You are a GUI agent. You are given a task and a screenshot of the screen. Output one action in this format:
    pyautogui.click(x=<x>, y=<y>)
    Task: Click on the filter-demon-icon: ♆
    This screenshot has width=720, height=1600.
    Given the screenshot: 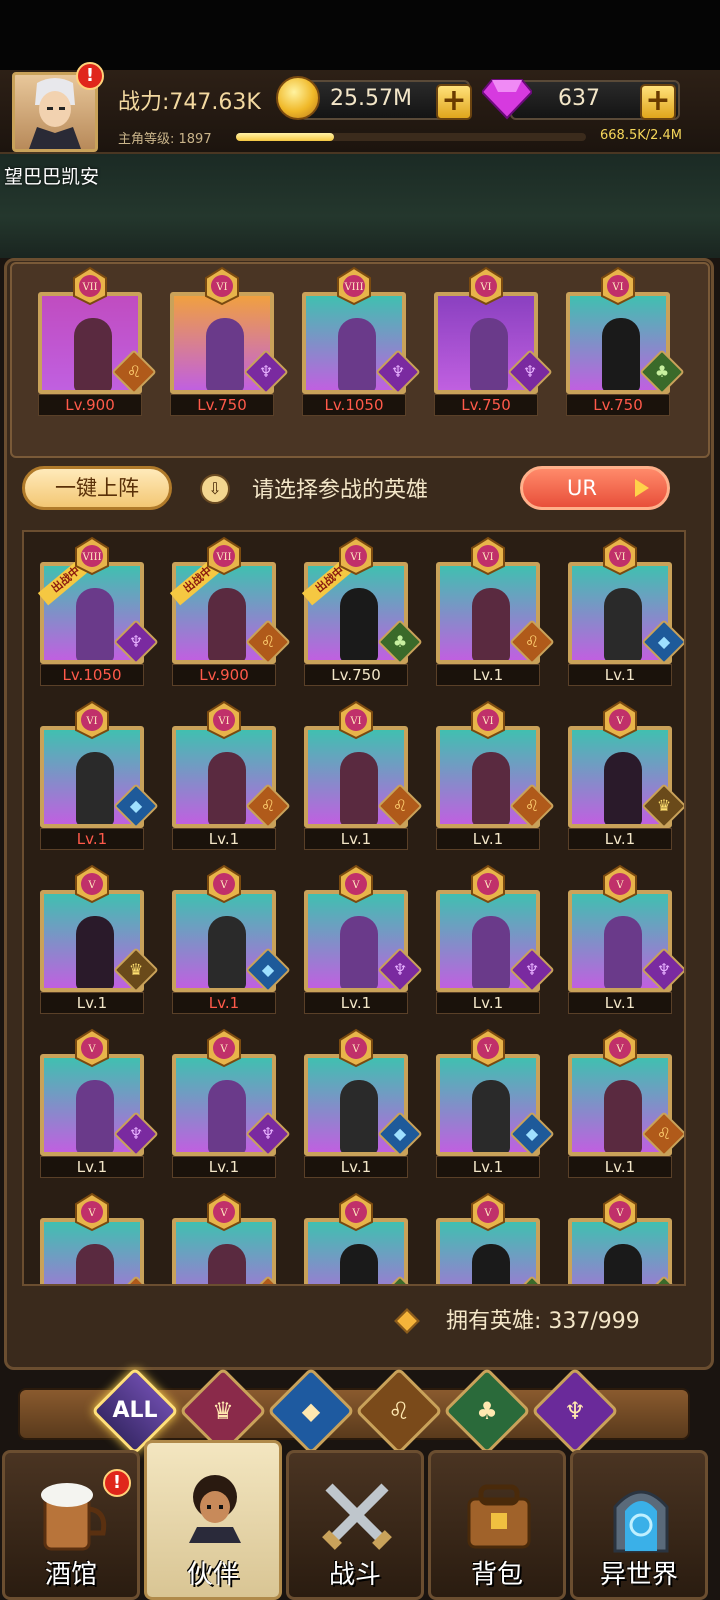 What is the action you would take?
    pyautogui.click(x=575, y=1411)
    